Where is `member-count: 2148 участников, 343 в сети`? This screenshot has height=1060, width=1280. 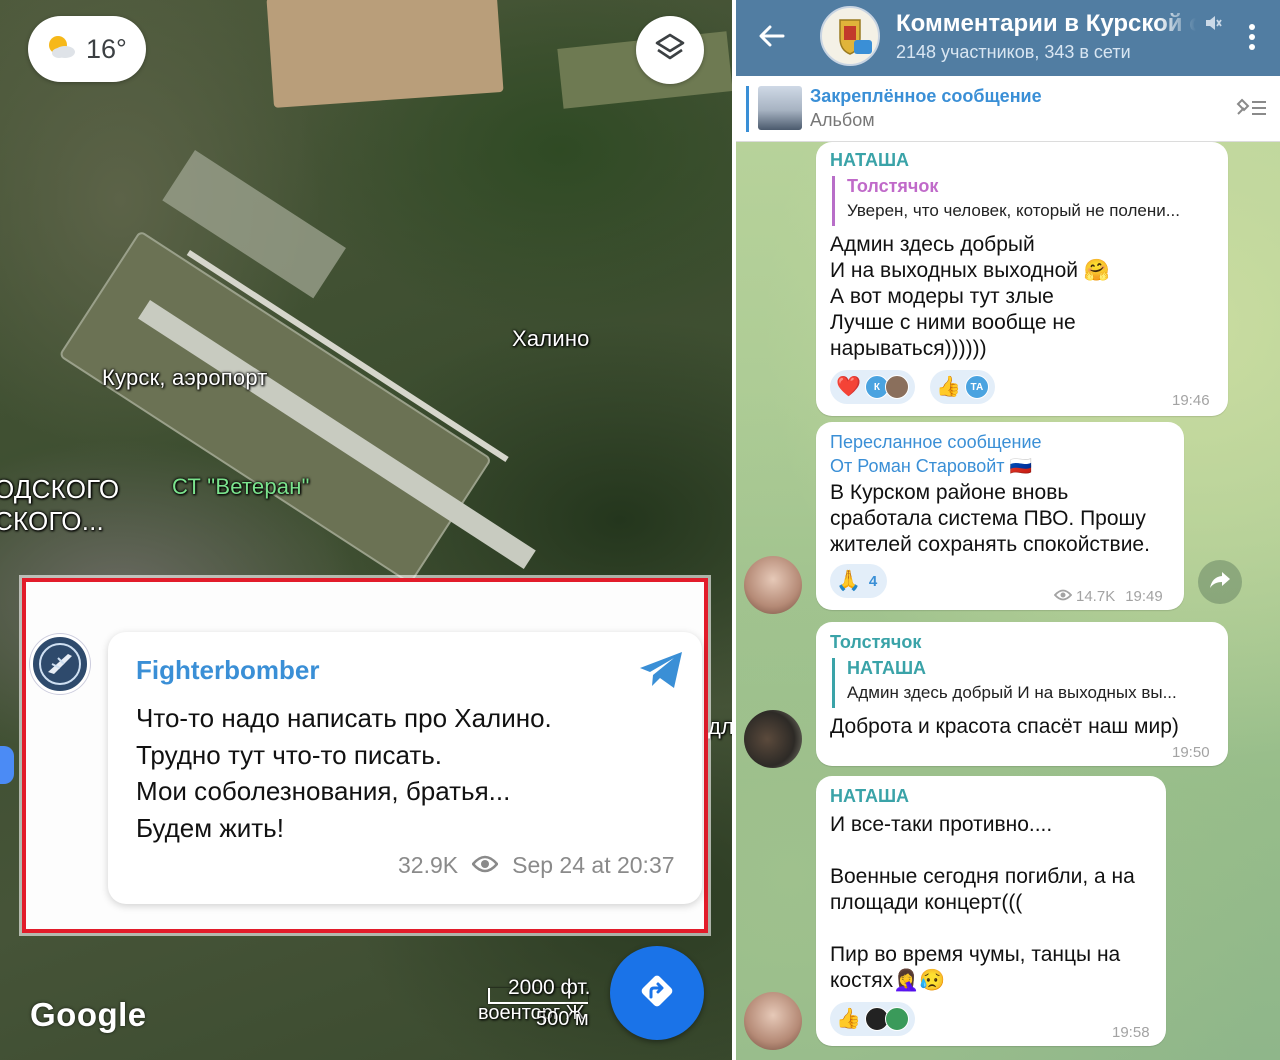
member-count: 2148 участников, 343 в сети is located at coordinates (1013, 52).